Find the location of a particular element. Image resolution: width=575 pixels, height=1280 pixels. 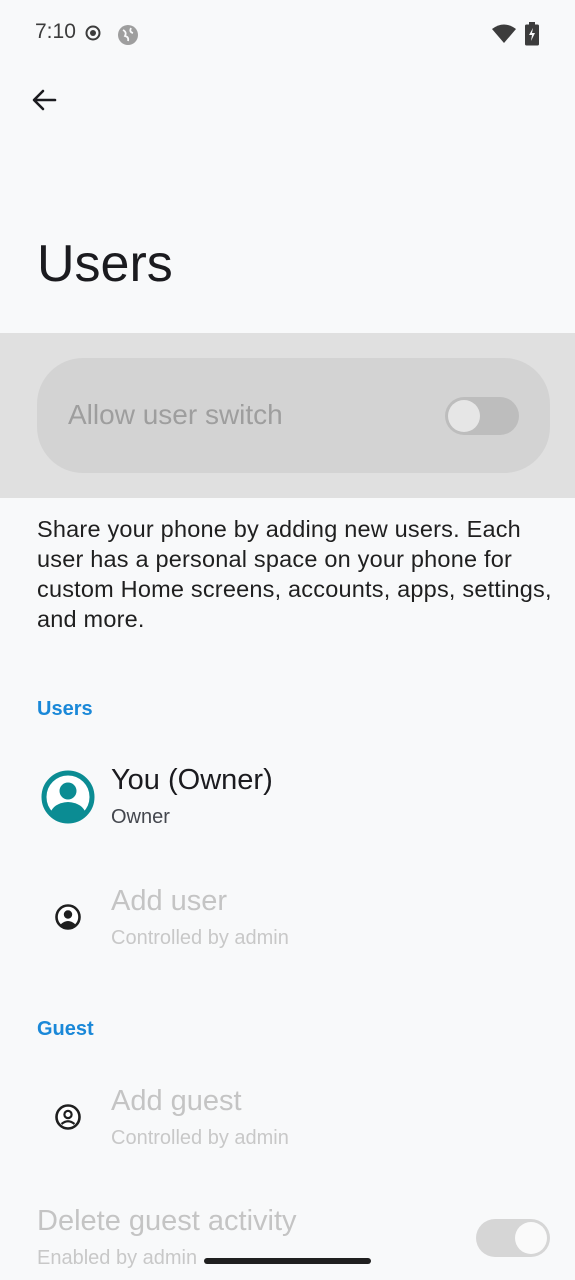

page-title: Users is located at coordinates (105, 264).